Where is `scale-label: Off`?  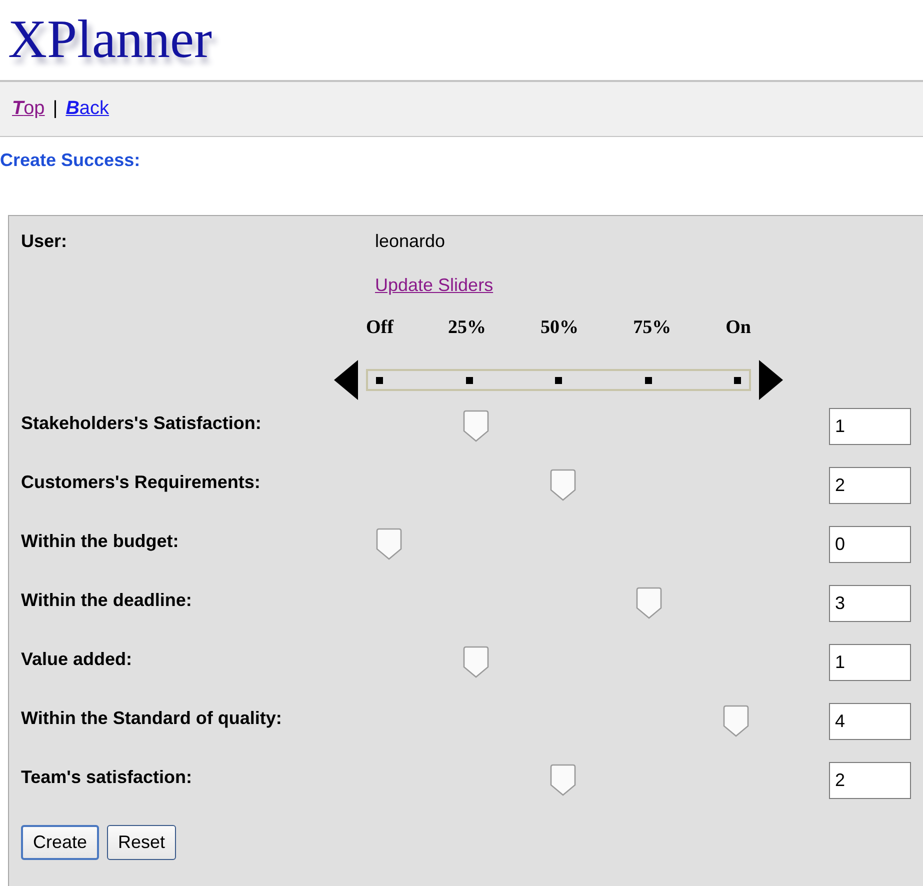
scale-label: Off is located at coordinates (380, 328).